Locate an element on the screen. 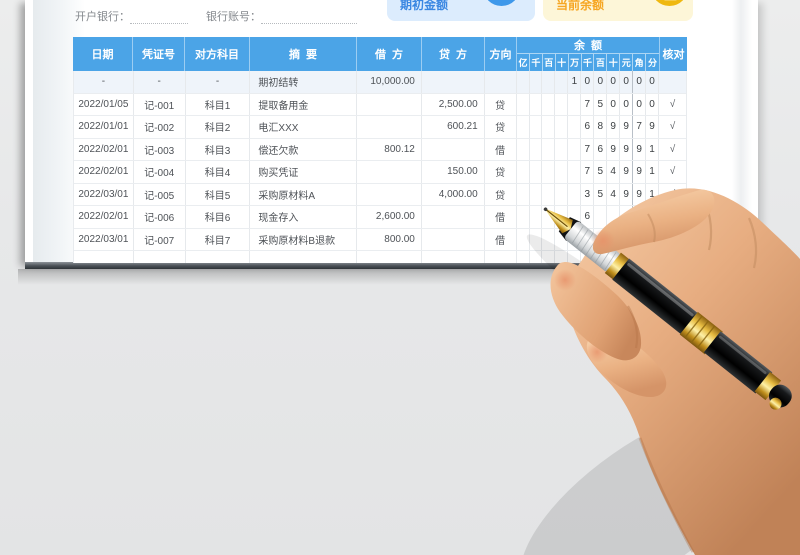 The image size is (800, 555). cell-summary: 偿还欠款 is located at coordinates (304, 149).